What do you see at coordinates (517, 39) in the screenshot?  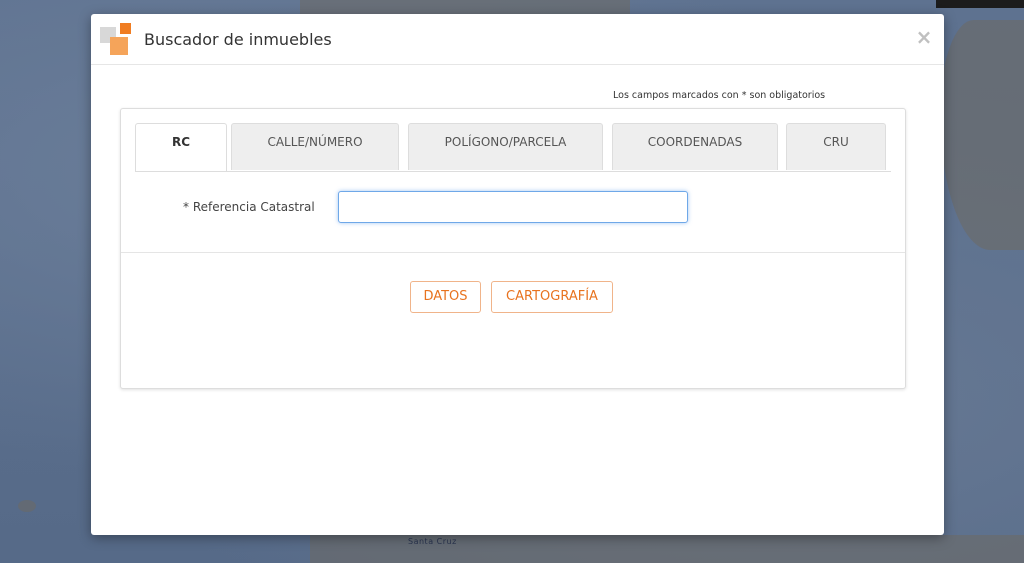 I see `modal-header: Buscador de inmuebles ×` at bounding box center [517, 39].